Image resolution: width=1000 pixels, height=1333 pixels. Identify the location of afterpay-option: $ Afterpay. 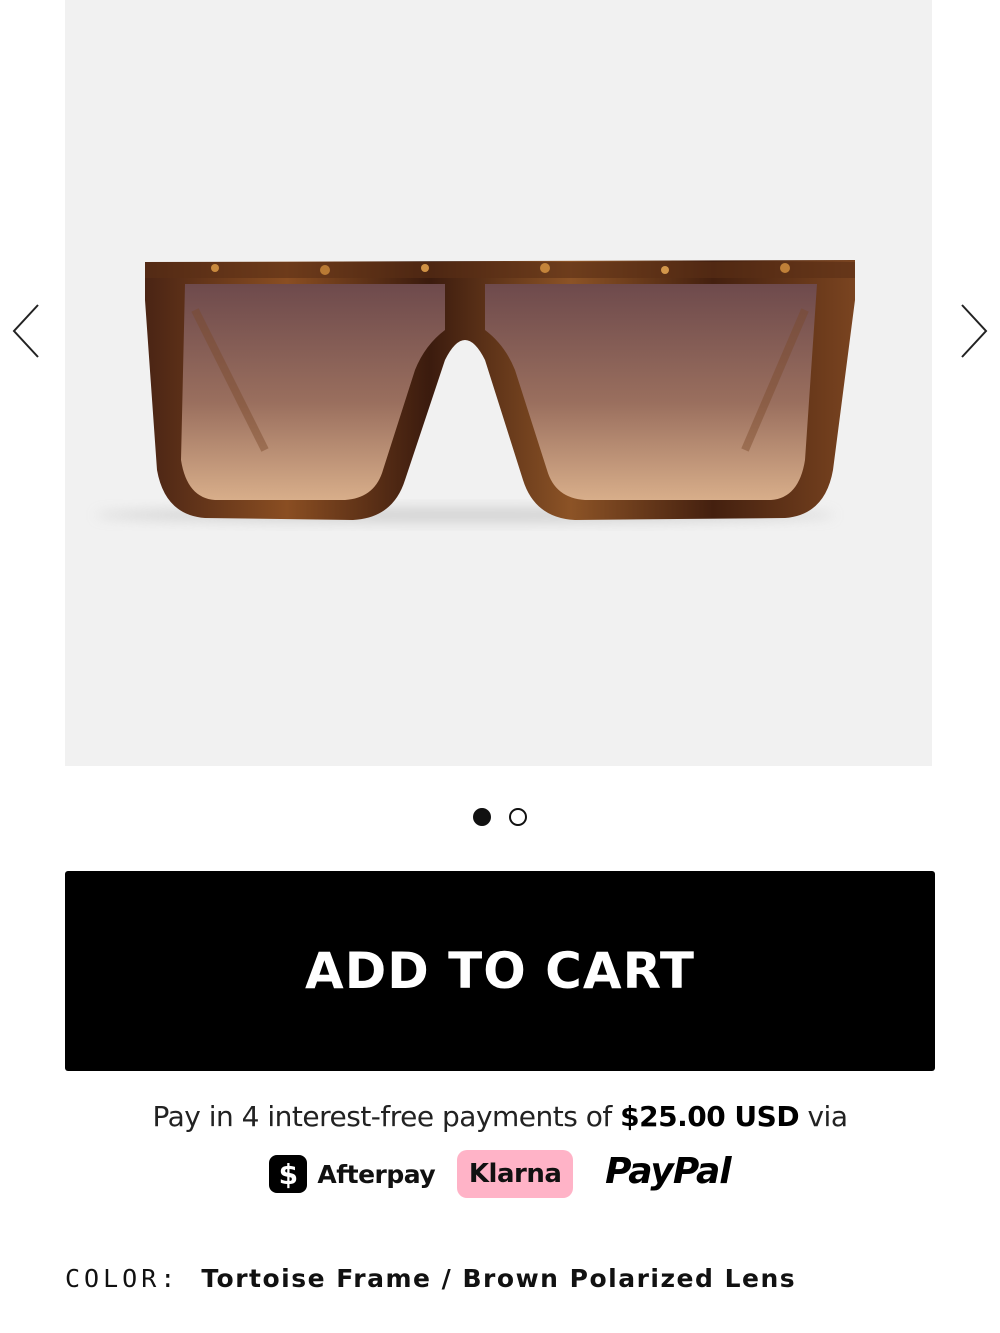
(352, 1174).